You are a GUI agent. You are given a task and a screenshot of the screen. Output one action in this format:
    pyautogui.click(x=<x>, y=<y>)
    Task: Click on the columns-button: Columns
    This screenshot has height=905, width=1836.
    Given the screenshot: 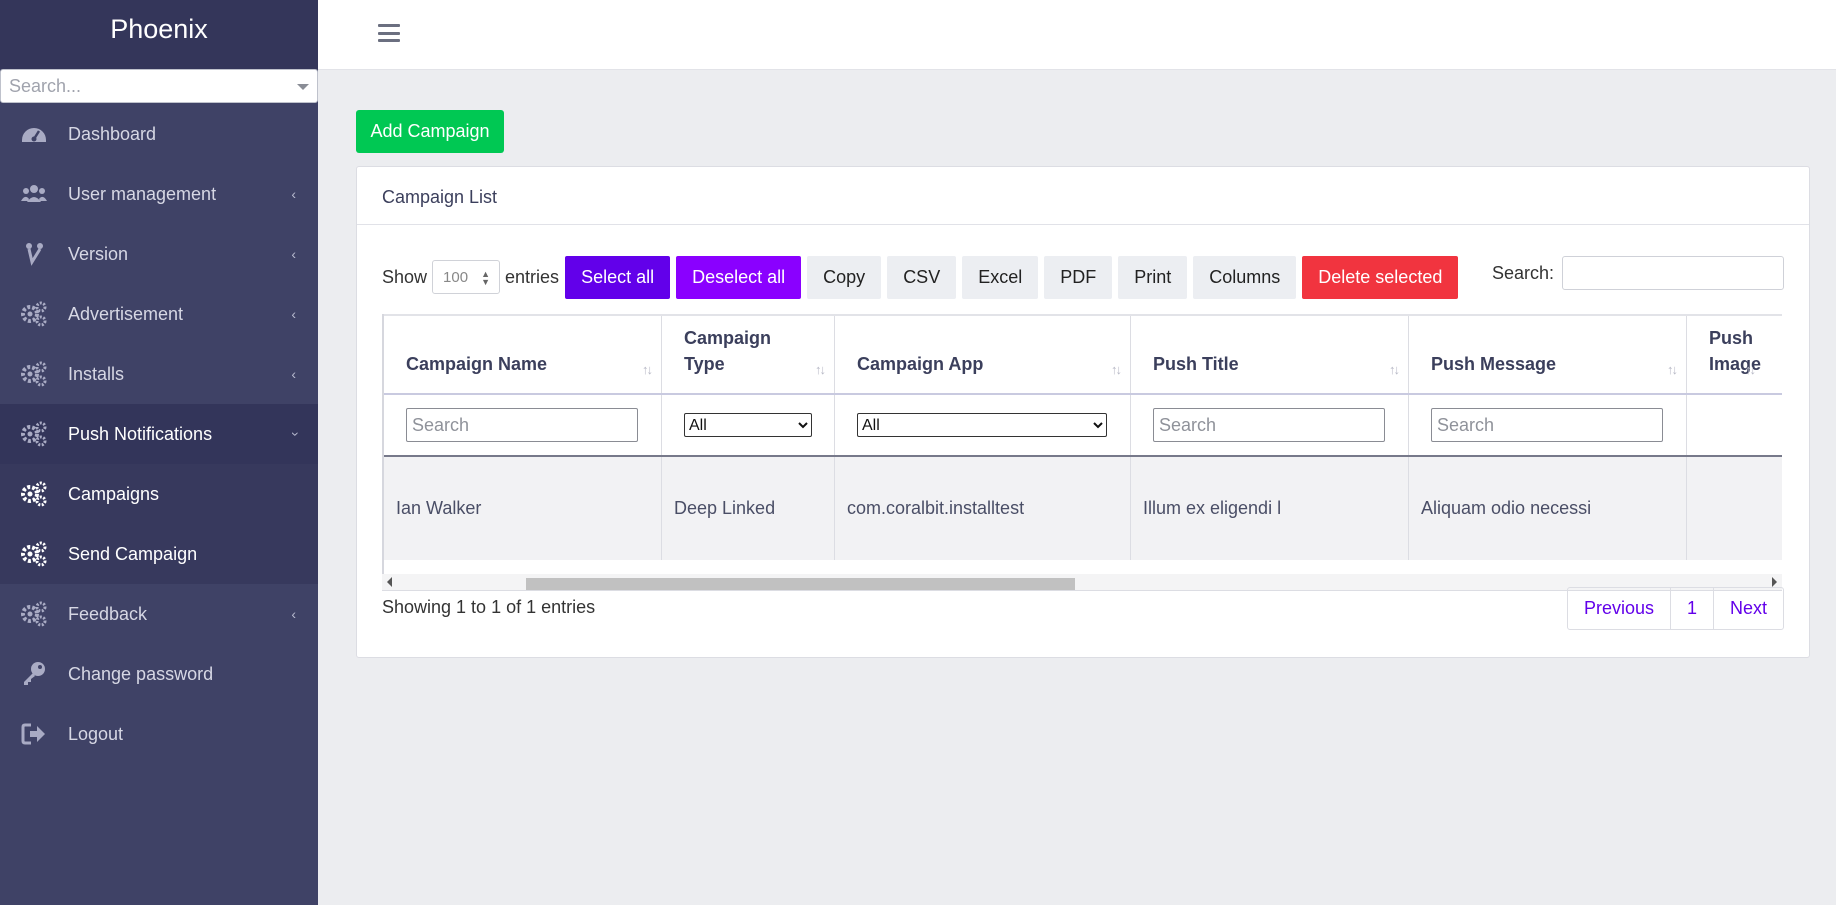 What is the action you would take?
    pyautogui.click(x=1245, y=277)
    